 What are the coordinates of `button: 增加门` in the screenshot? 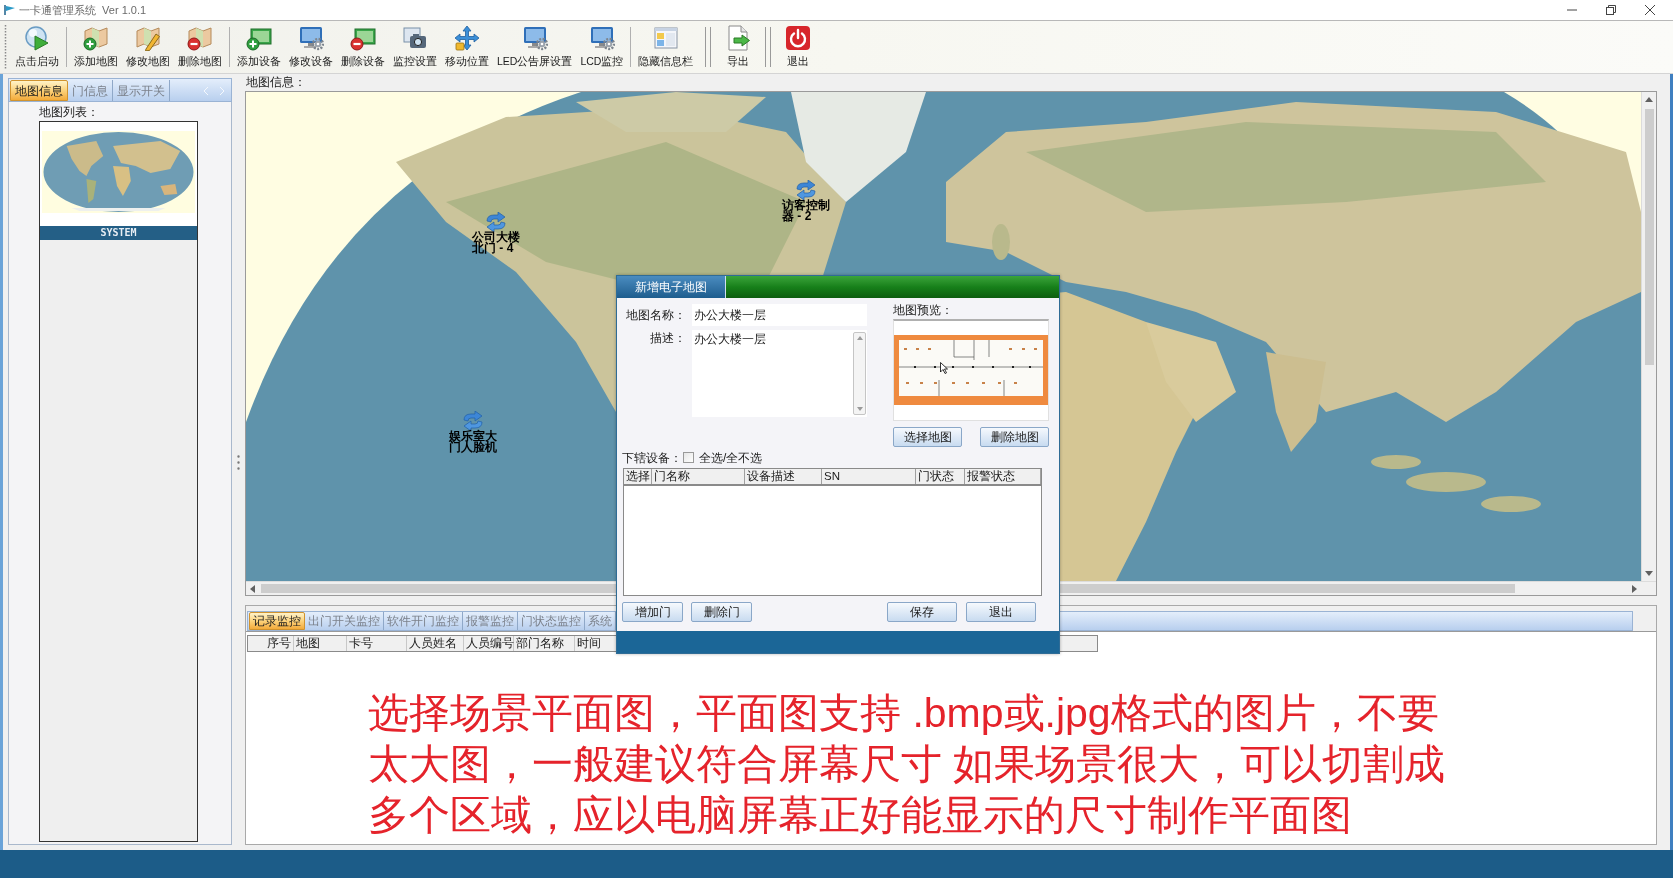 It's located at (652, 612).